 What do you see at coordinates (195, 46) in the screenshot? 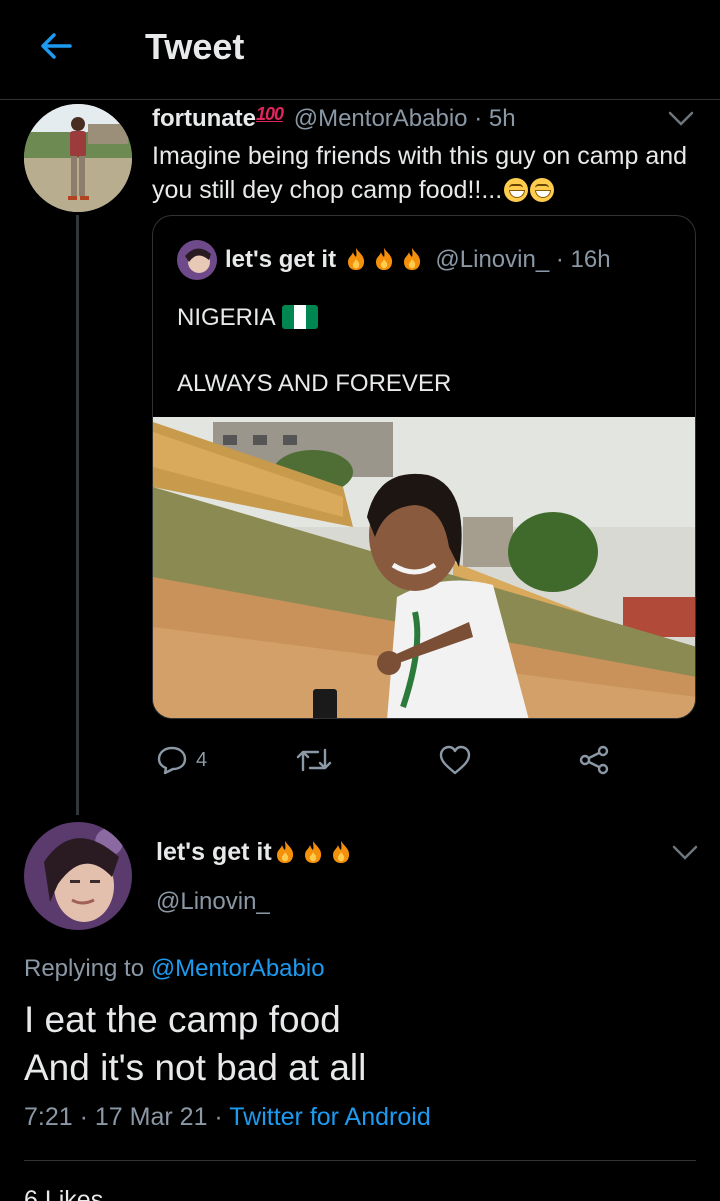
I see `page-title: Tweet` at bounding box center [195, 46].